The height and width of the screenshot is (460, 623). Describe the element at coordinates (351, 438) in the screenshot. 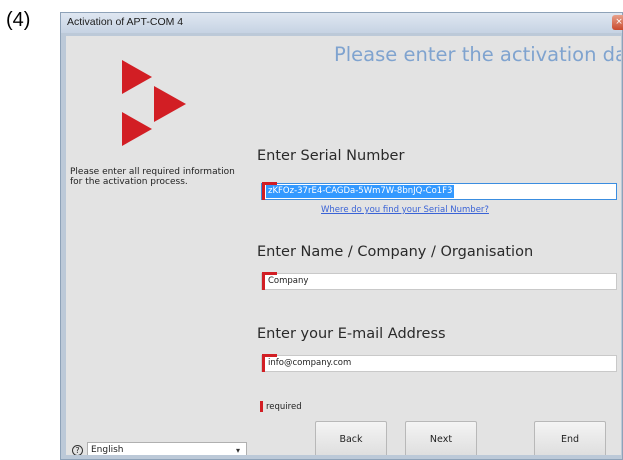

I see `back-button: Back` at that location.